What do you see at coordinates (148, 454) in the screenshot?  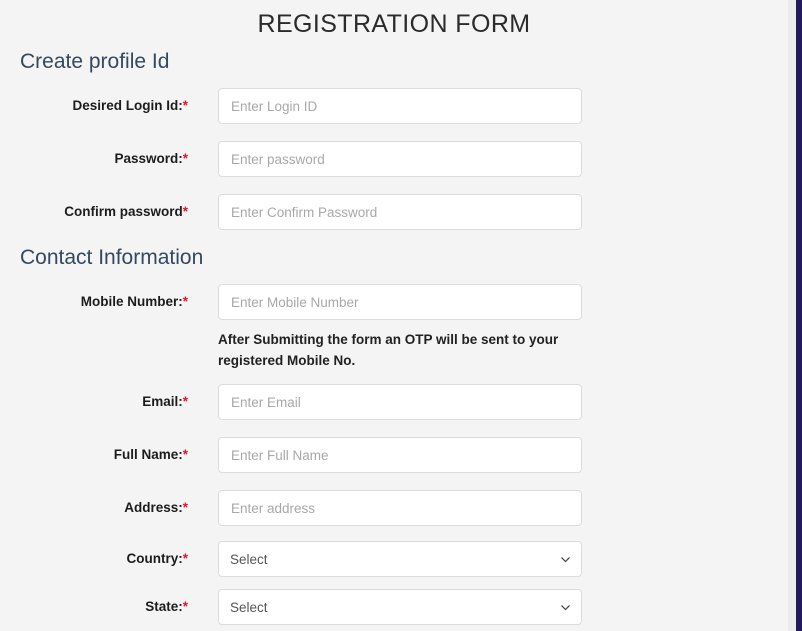 I see `label-full-name-text: Full Name:` at bounding box center [148, 454].